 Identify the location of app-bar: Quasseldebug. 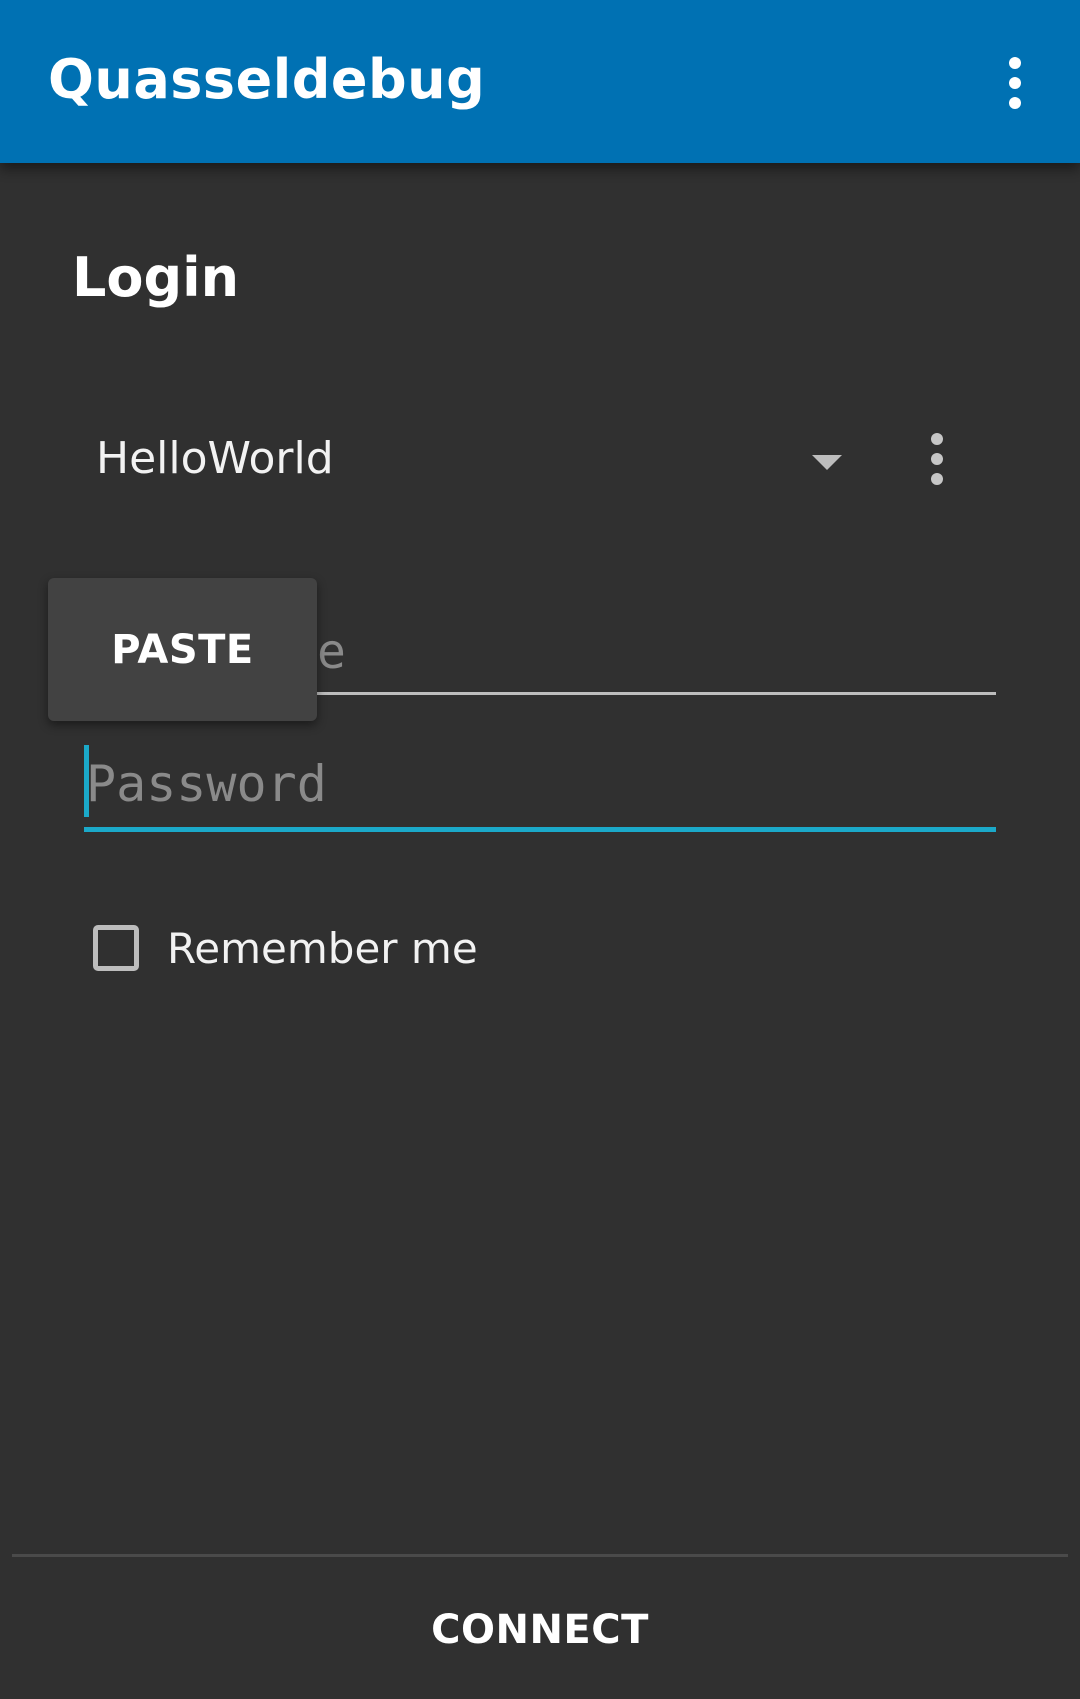
(540, 81).